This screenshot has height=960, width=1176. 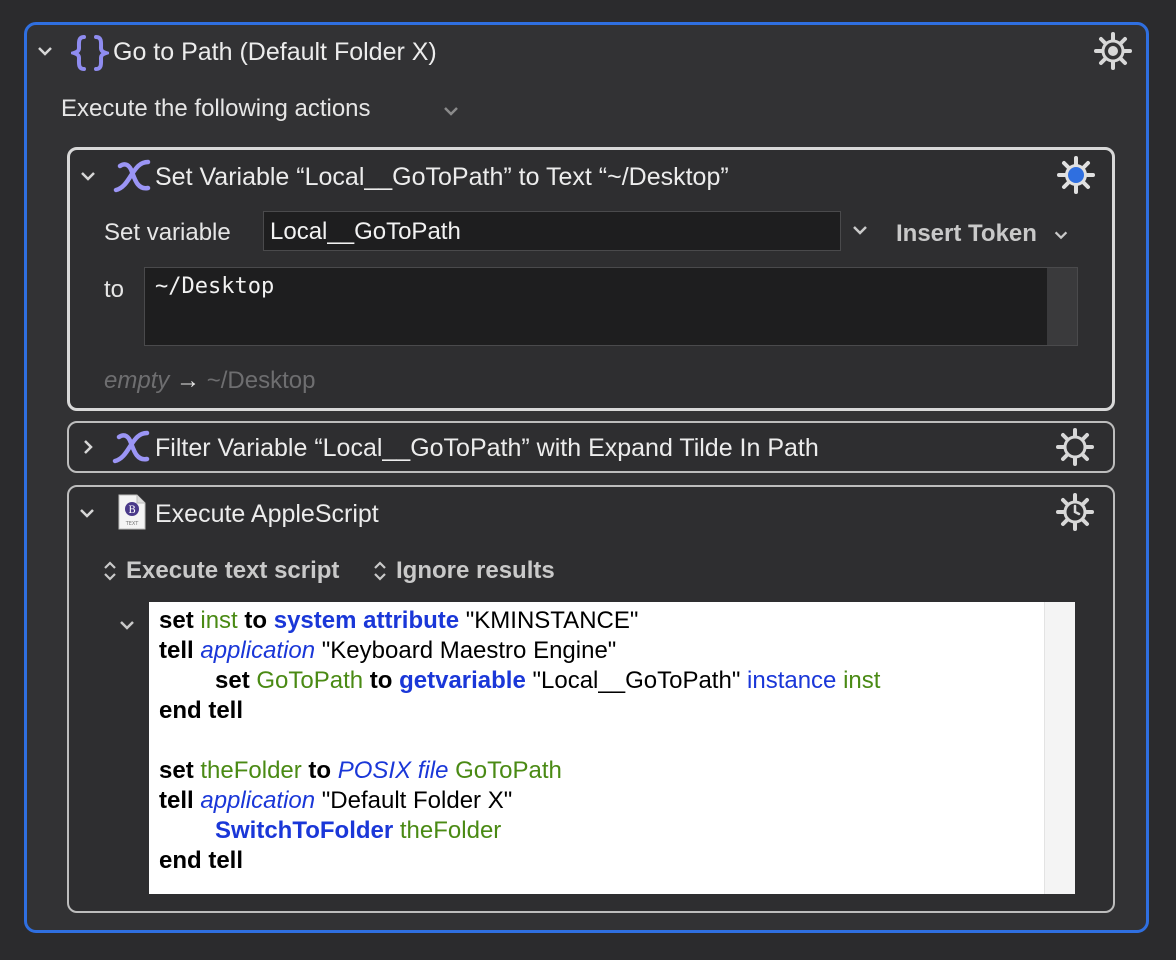 I want to click on to-label: to, so click(x=114, y=289).